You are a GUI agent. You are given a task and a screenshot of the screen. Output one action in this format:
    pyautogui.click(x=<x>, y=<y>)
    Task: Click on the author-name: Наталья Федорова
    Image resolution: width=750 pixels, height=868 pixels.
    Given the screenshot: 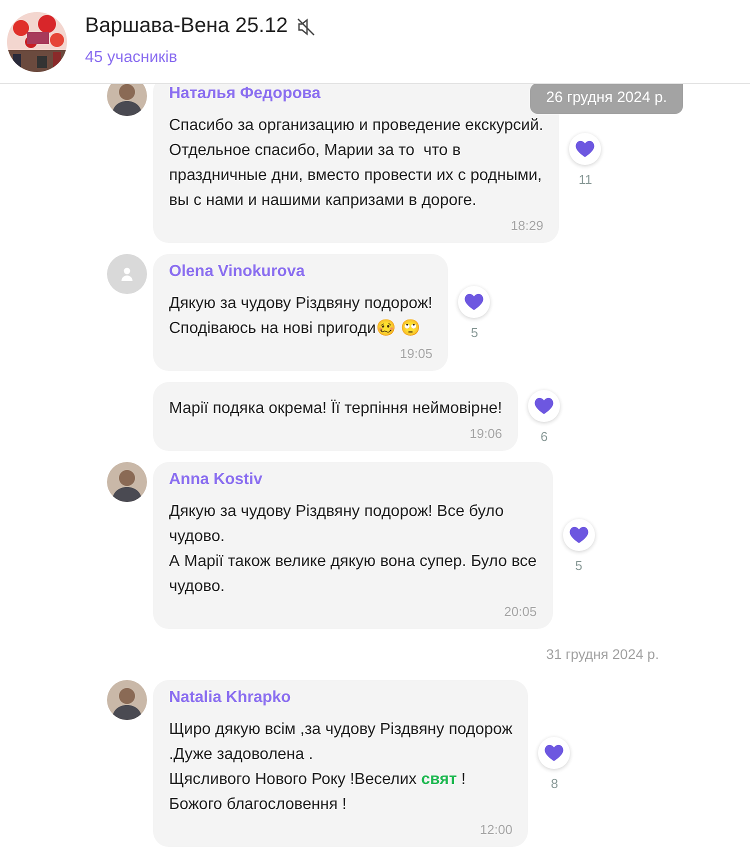 What is the action you would take?
    pyautogui.click(x=245, y=94)
    